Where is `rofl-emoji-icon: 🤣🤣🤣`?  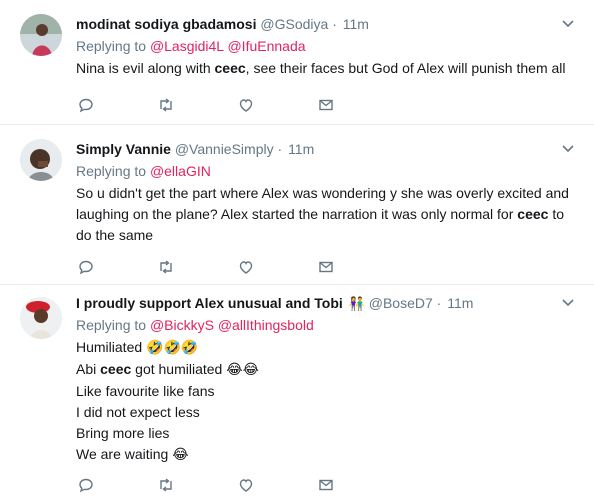 rofl-emoji-icon: 🤣🤣🤣 is located at coordinates (172, 348).